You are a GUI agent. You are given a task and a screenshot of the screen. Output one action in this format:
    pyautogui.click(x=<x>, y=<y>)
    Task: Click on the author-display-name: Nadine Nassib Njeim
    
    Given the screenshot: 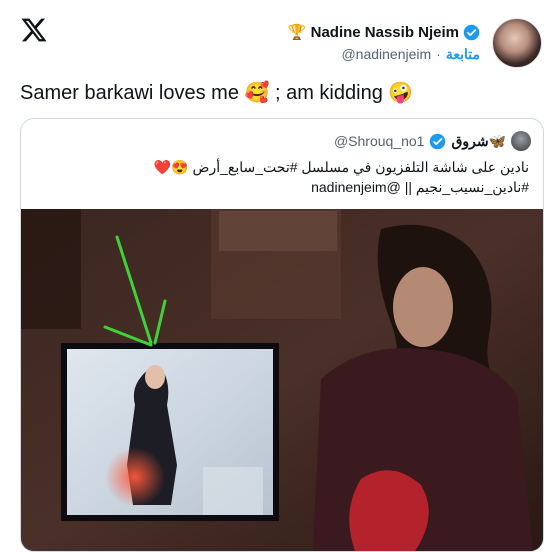 What is the action you would take?
    pyautogui.click(x=385, y=32)
    